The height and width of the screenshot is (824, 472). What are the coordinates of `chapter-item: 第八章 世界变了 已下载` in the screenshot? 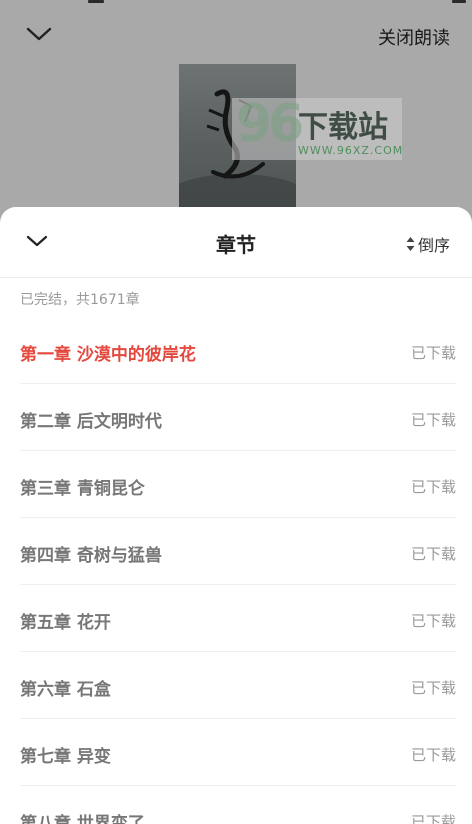 It's located at (238, 805).